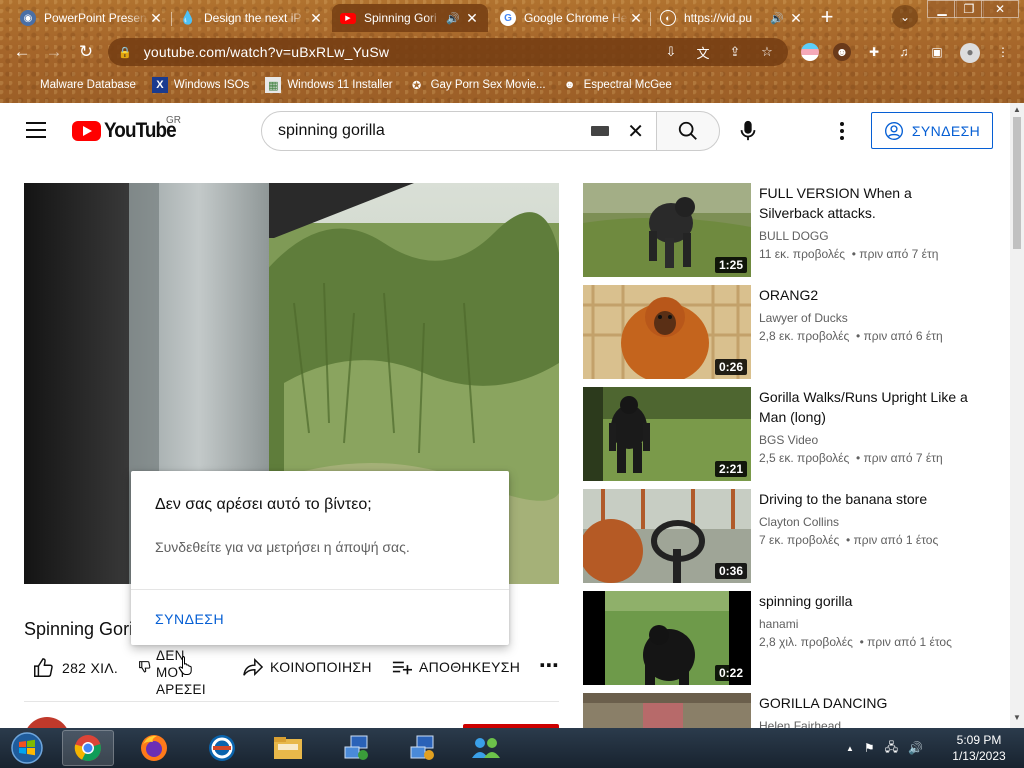  What do you see at coordinates (937, 52) in the screenshot?
I see `side-panel-icon: ▣` at bounding box center [937, 52].